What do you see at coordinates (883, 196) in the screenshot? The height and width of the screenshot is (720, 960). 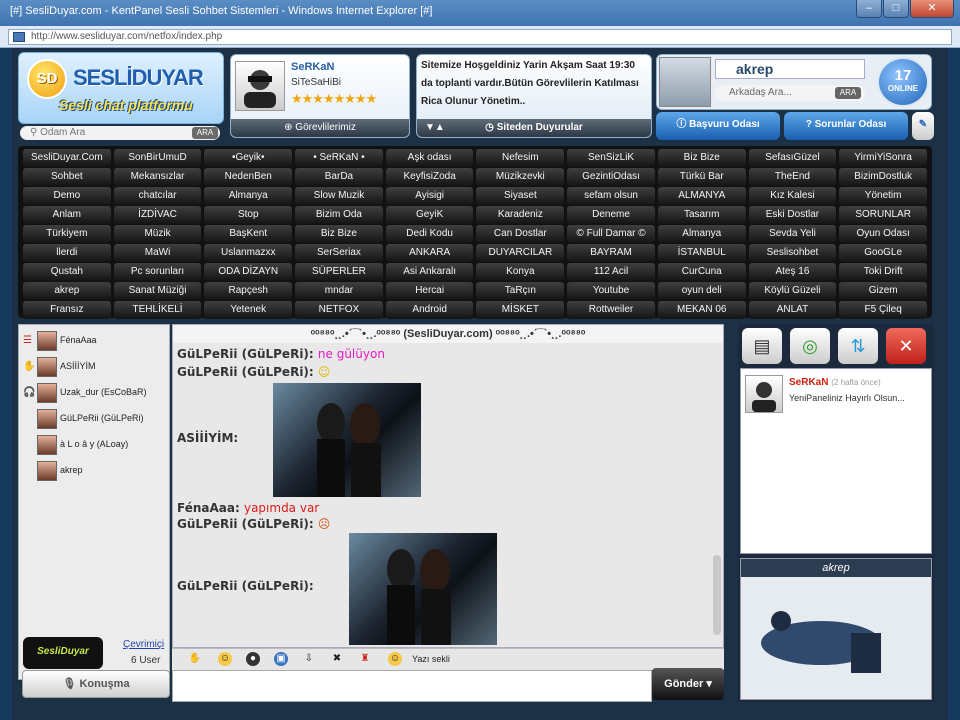 I see `room-button: Yönetim` at bounding box center [883, 196].